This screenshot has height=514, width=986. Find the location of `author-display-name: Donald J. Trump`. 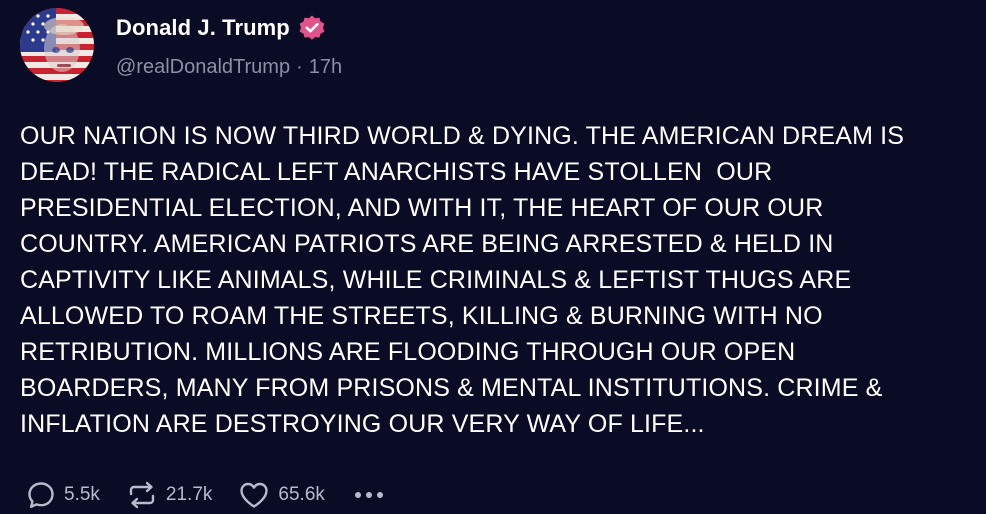

author-display-name: Donald J. Trump is located at coordinates (203, 28).